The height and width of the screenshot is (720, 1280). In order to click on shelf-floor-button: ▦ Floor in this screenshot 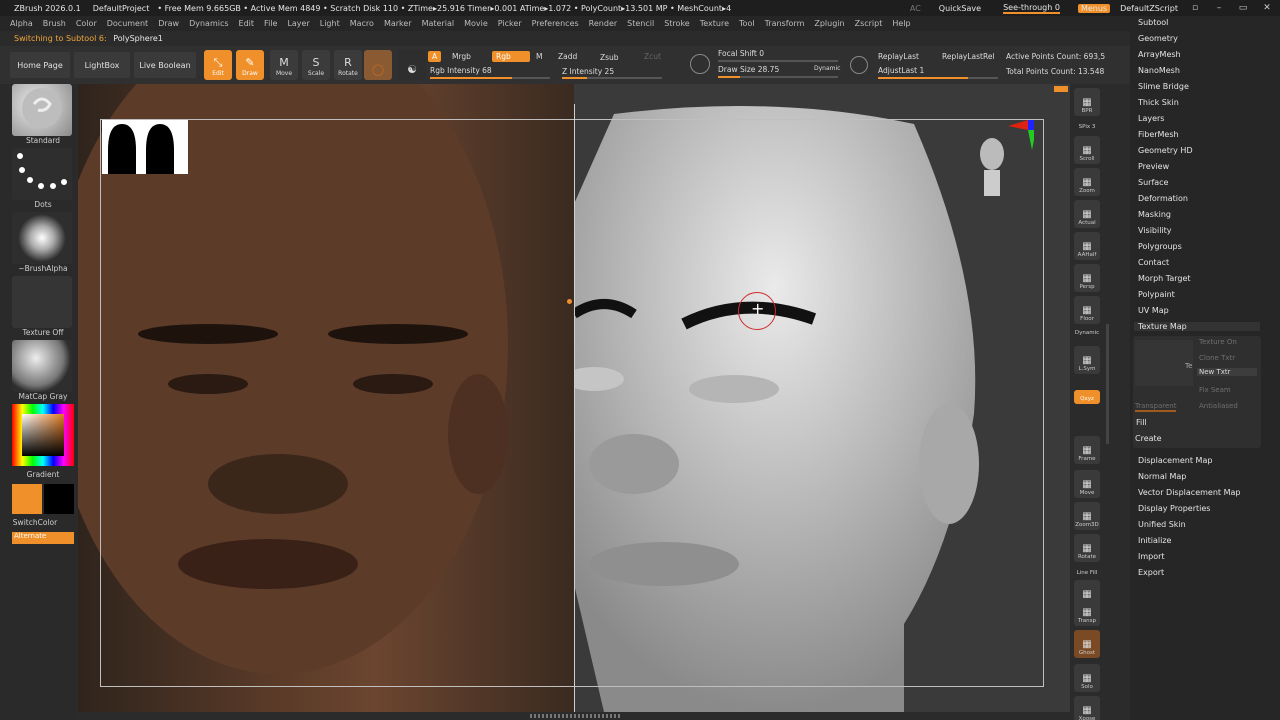, I will do `click(1087, 310)`.